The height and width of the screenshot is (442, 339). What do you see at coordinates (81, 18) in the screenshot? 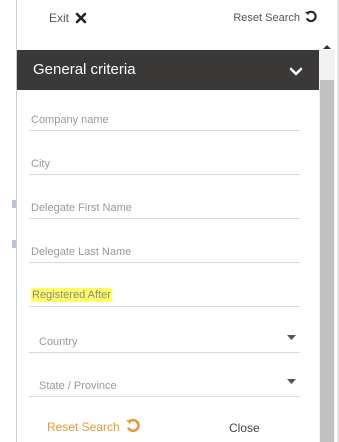
I see `close-x-icon` at bounding box center [81, 18].